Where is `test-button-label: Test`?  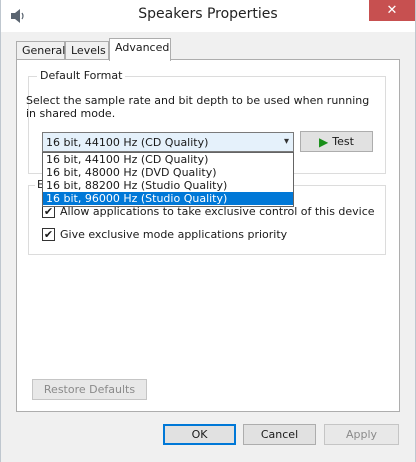 test-button-label: Test is located at coordinates (343, 141).